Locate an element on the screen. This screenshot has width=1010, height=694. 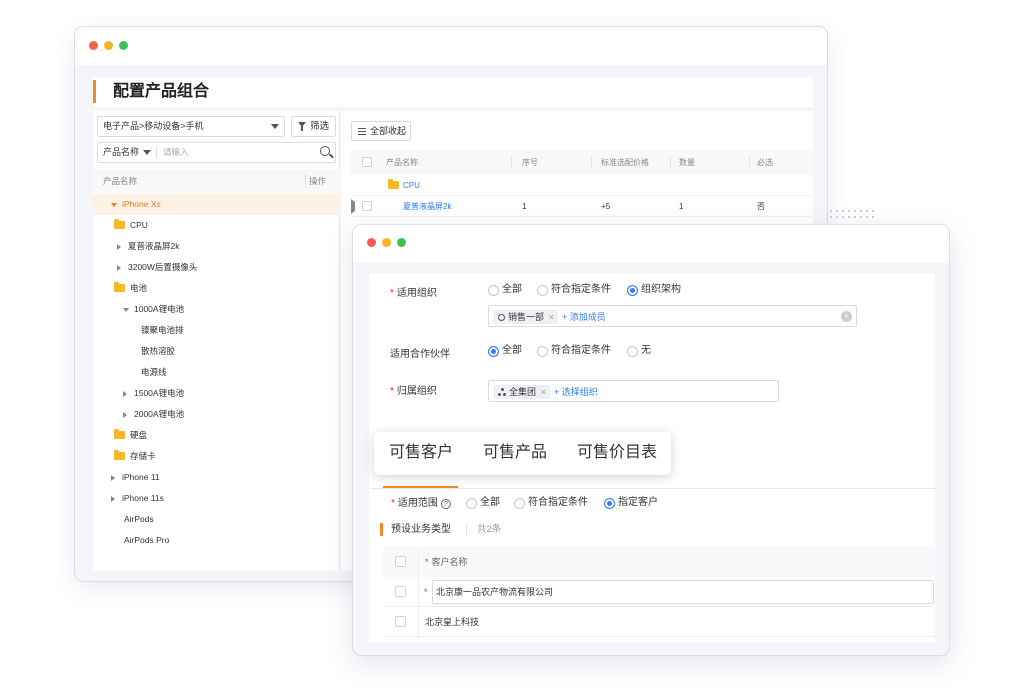
grid-row: 夏普液晶屏2k 1 +5 1 否 is located at coordinates (582, 206).